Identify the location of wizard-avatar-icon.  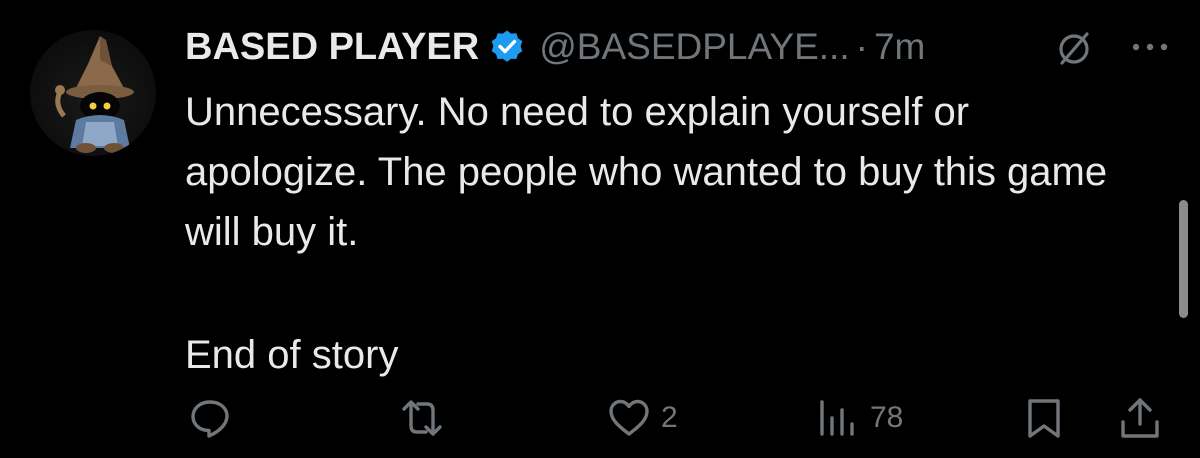
(94, 94).